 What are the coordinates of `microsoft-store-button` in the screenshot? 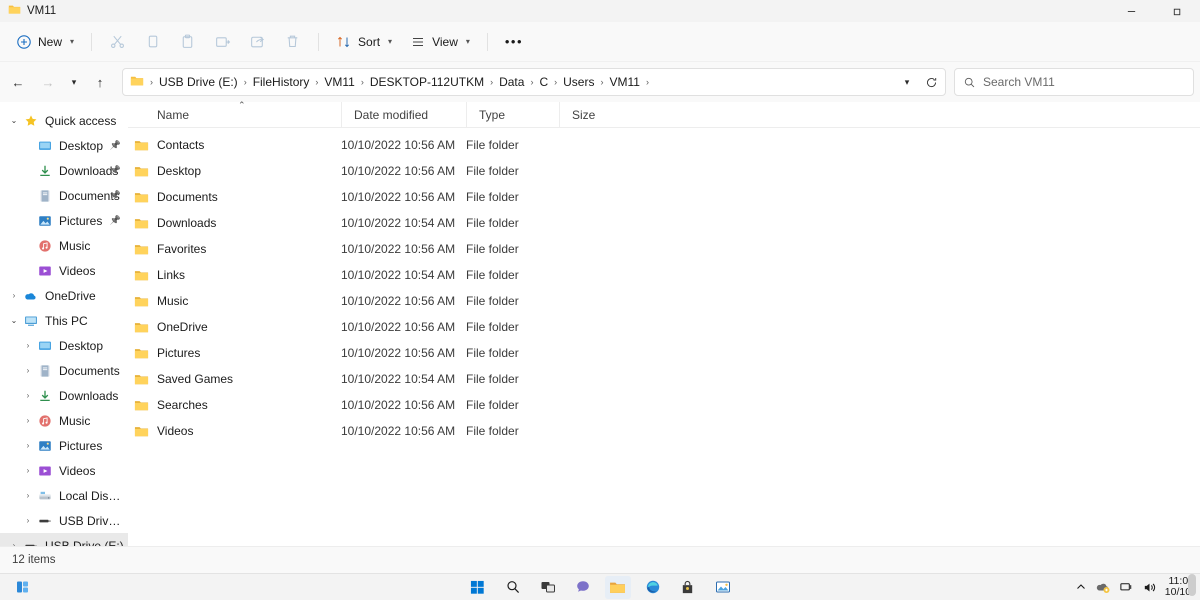 It's located at (688, 587).